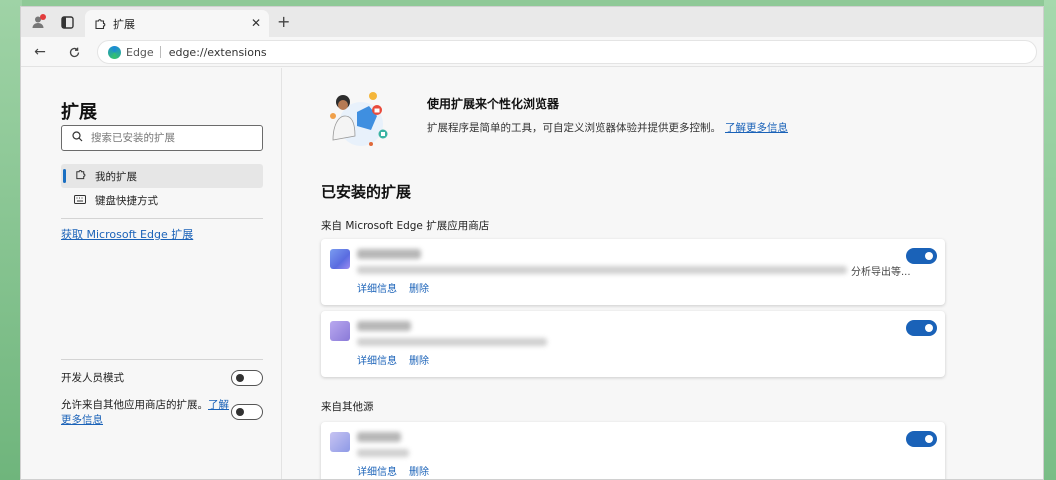  I want to click on search-icon, so click(77, 138).